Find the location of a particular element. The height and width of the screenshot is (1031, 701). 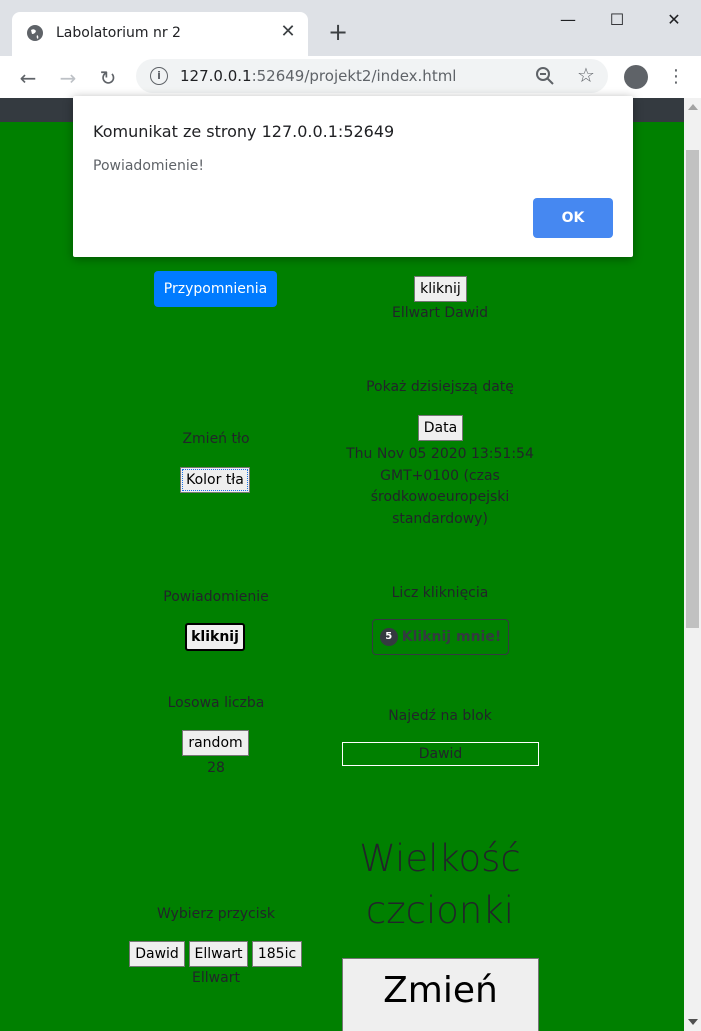

notification-label: Powiadomienie is located at coordinates (216, 597).